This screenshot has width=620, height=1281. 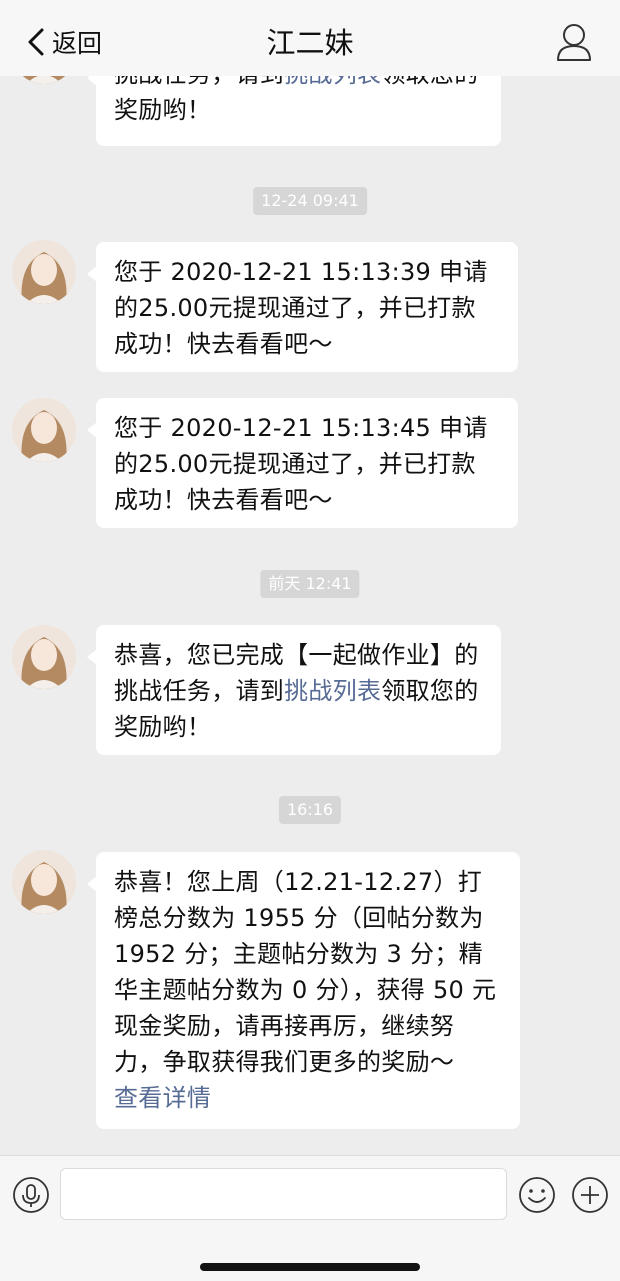 I want to click on emoji-button, so click(x=537, y=1195).